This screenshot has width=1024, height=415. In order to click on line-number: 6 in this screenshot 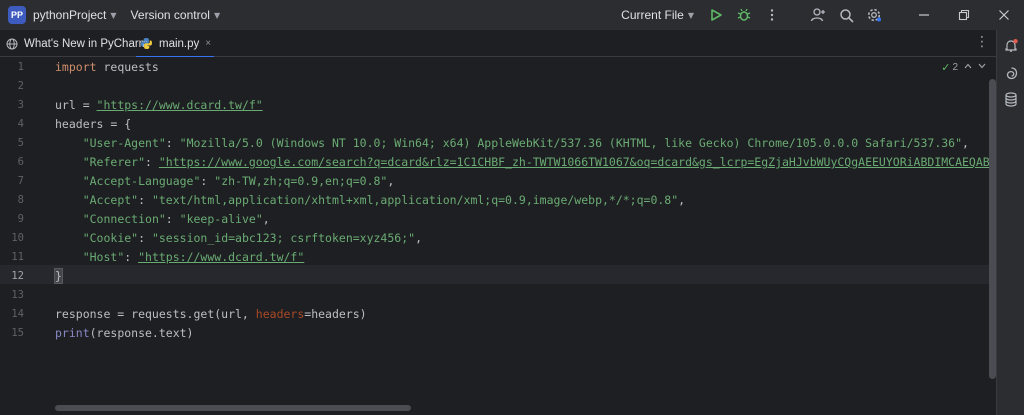, I will do `click(20, 162)`.